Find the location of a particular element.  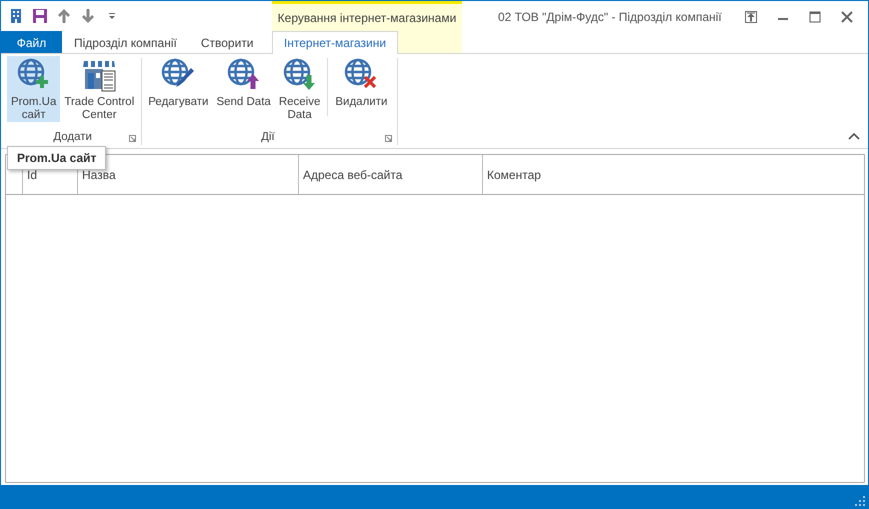

ribbon-tab: Підрозділ компанії is located at coordinates (125, 42).